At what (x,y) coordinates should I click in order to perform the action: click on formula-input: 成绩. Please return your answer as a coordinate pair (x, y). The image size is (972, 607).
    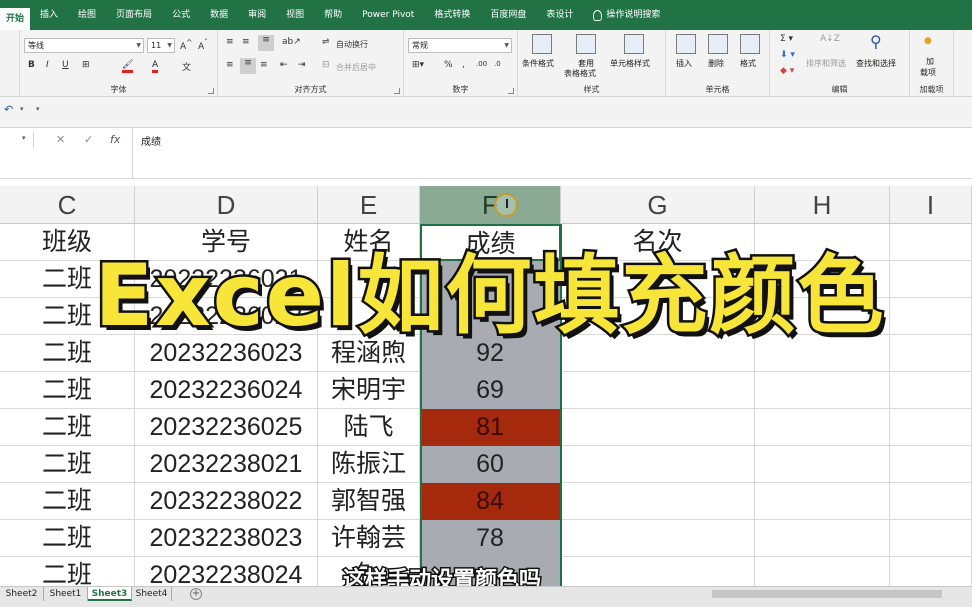
    Looking at the image, I should click on (552, 153).